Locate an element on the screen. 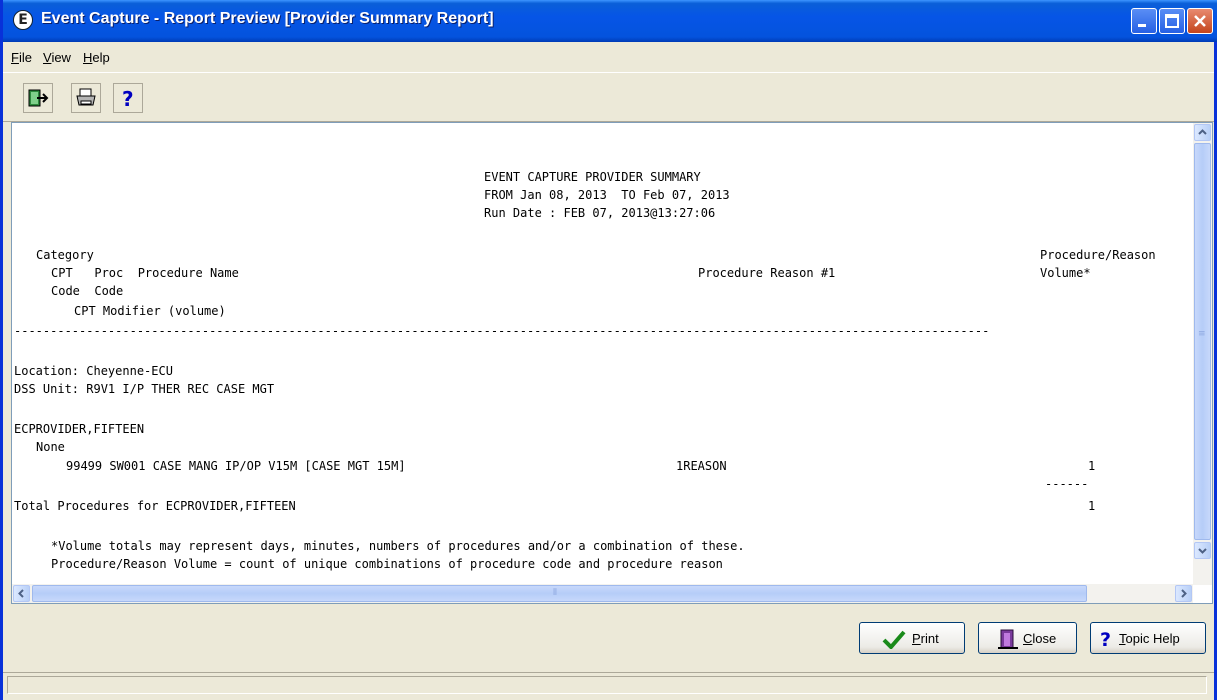 Image resolution: width=1217 pixels, height=700 pixels. total-procedures-value: 1 is located at coordinates (1092, 506).